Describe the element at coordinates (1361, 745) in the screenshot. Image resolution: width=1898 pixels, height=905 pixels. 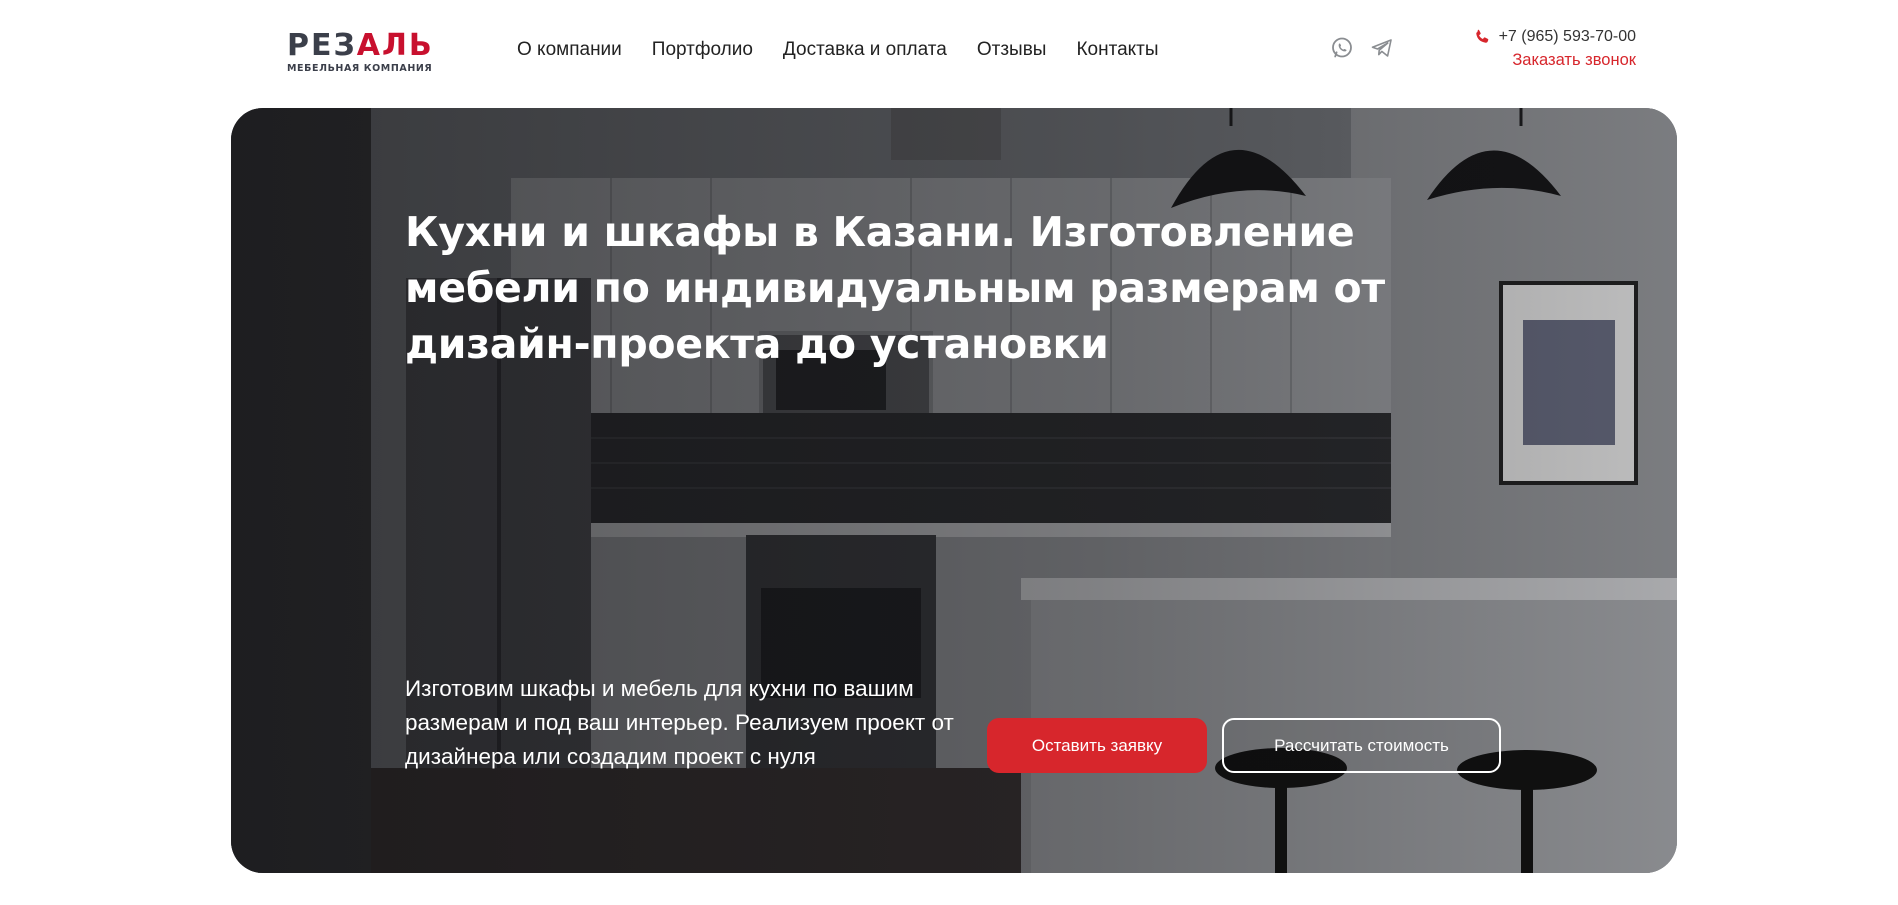
I see `calculate-cost-button: Рассчитать стоимость` at that location.